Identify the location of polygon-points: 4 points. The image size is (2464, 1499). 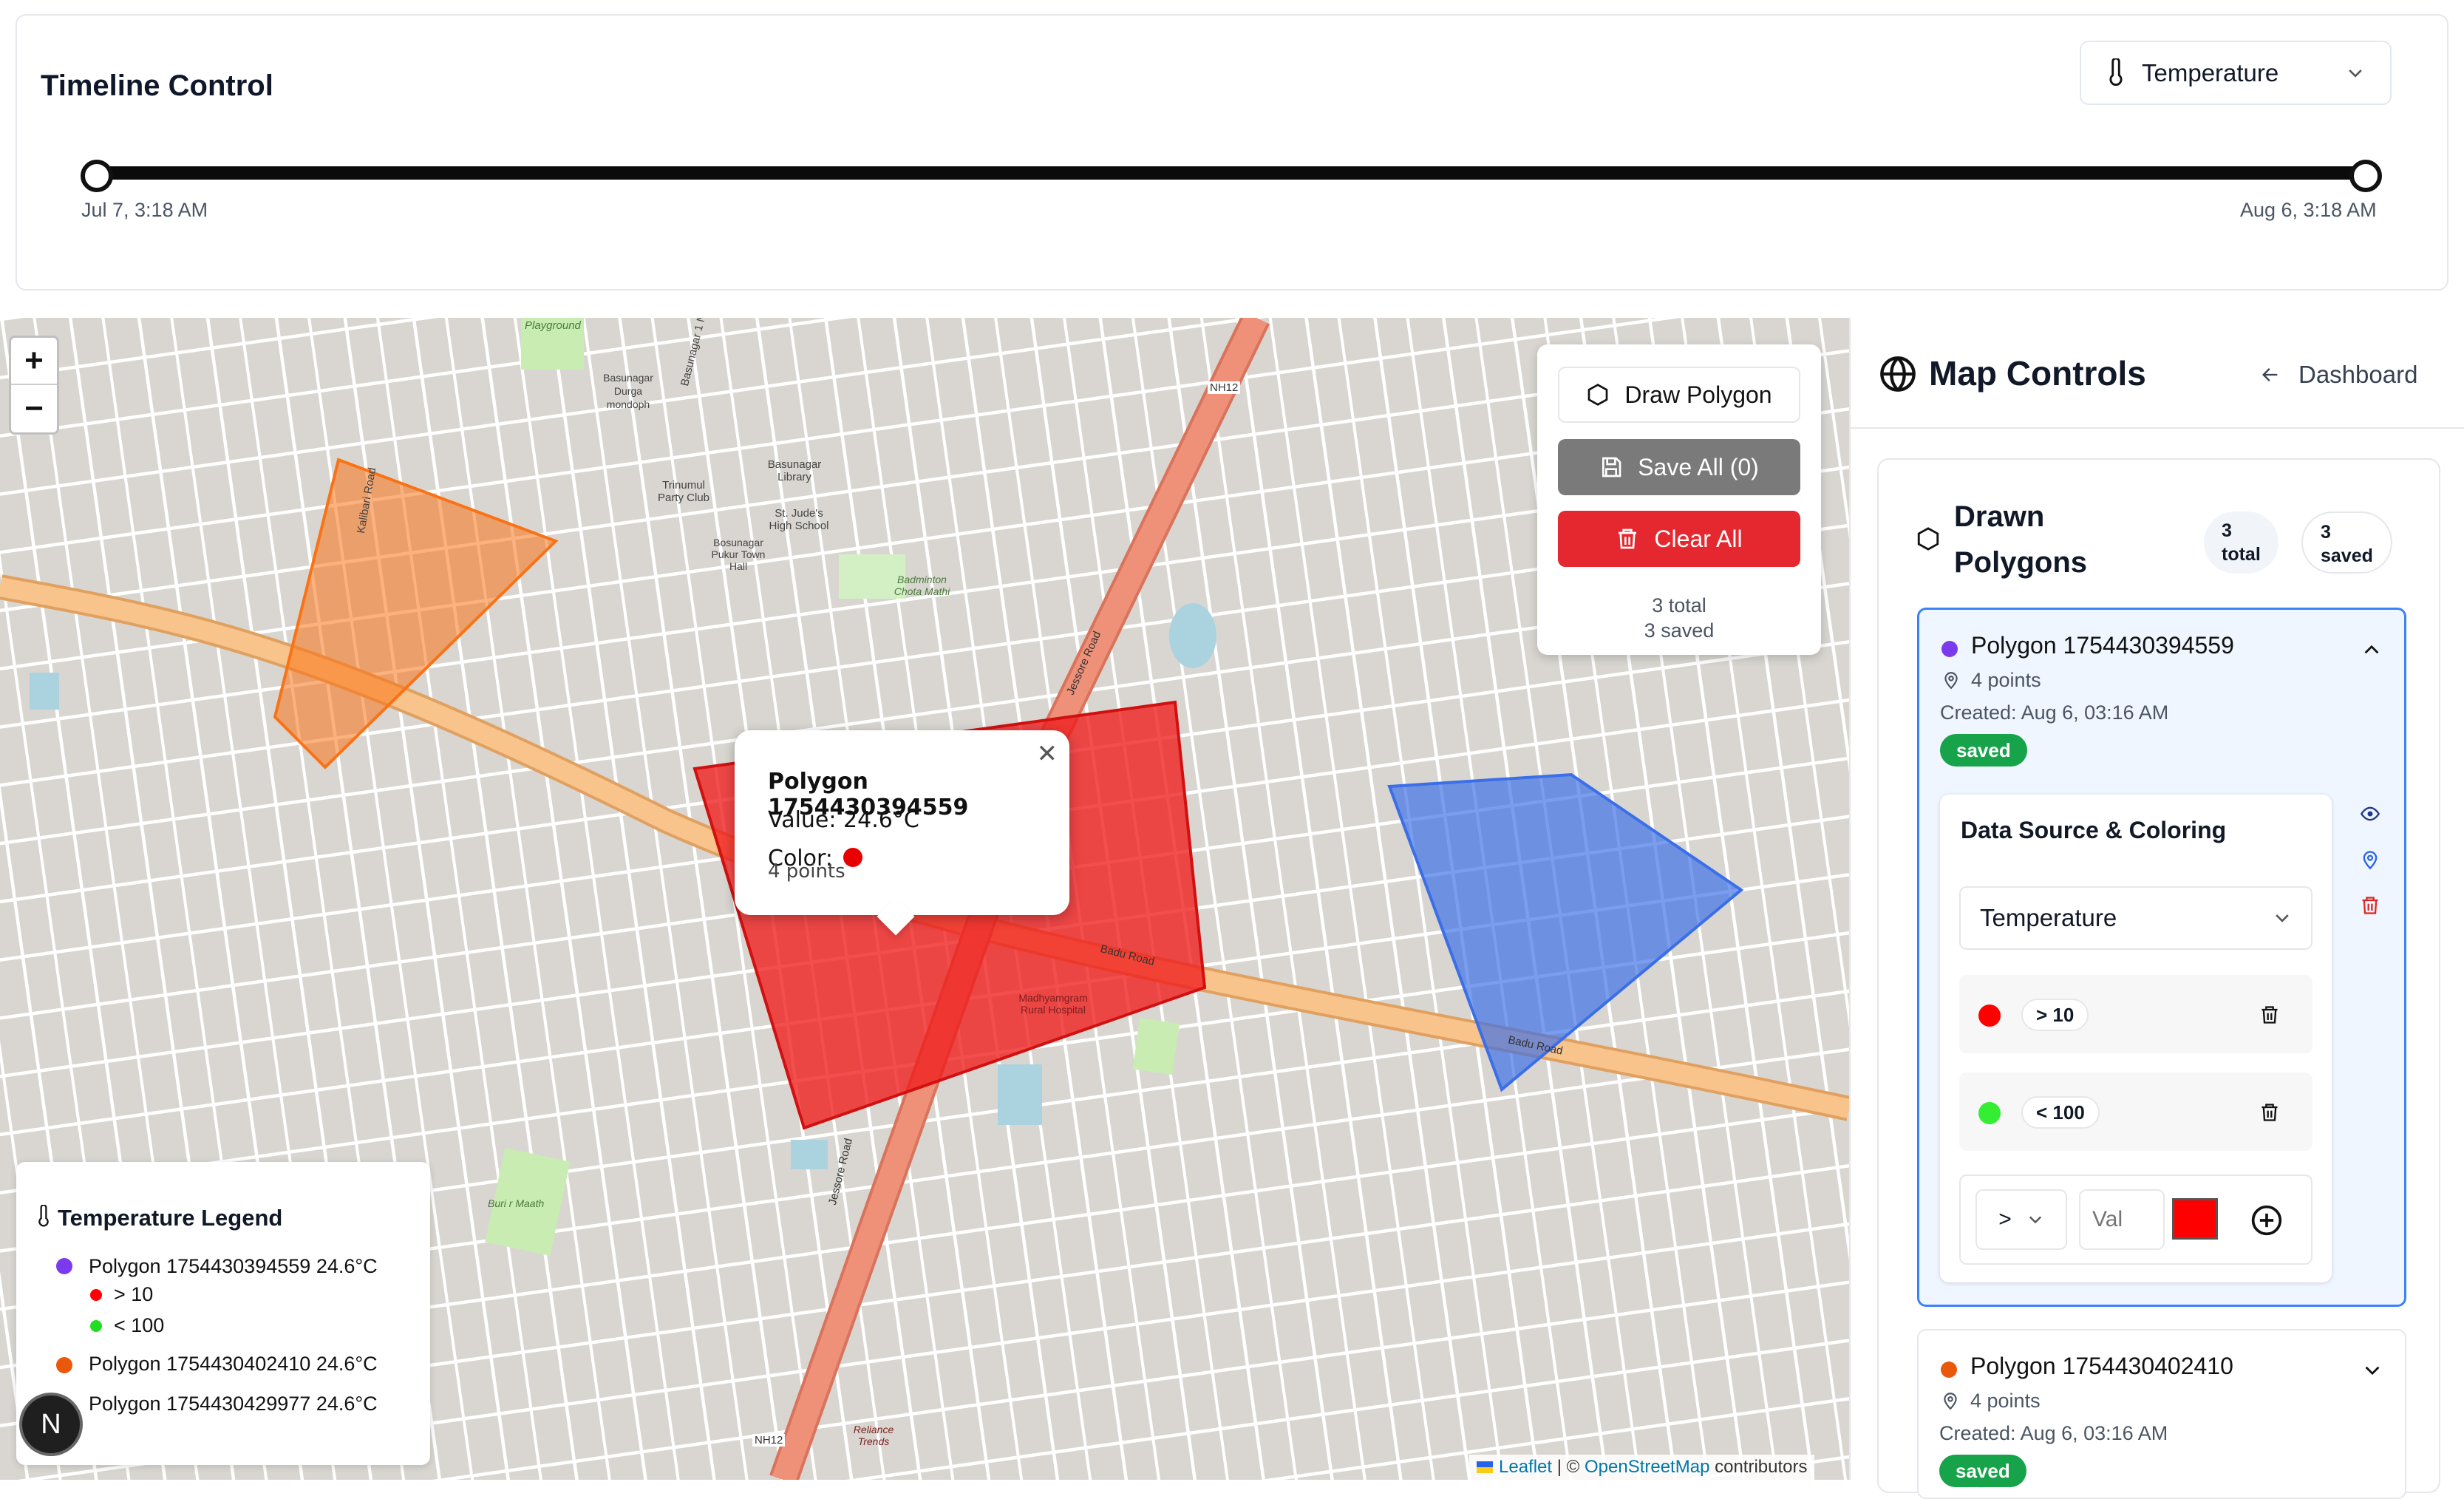
(2006, 680).